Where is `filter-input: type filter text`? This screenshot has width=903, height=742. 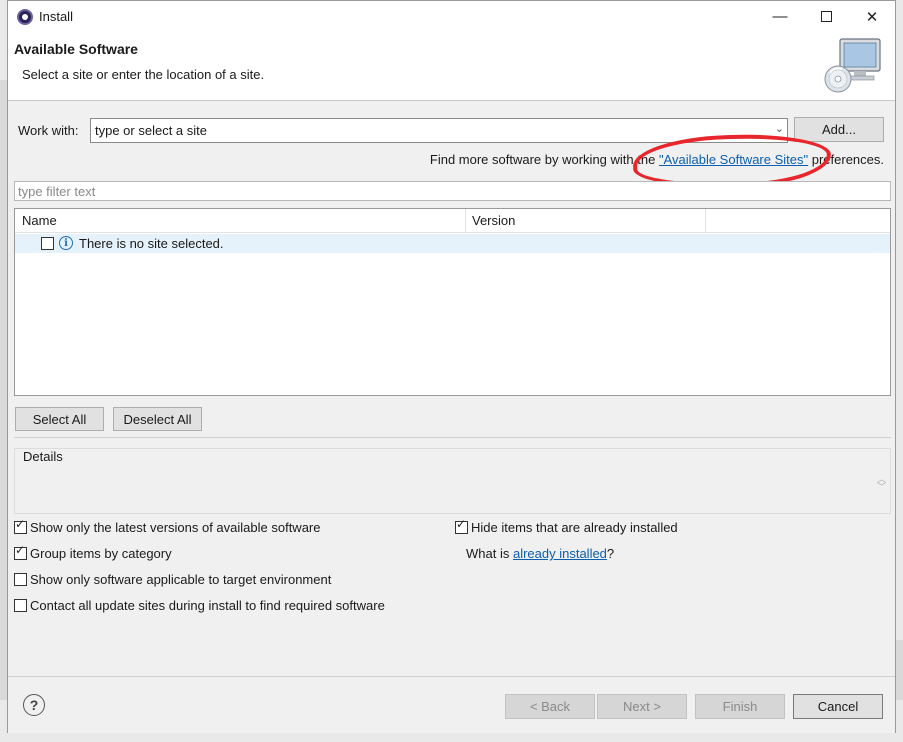 filter-input: type filter text is located at coordinates (452, 191).